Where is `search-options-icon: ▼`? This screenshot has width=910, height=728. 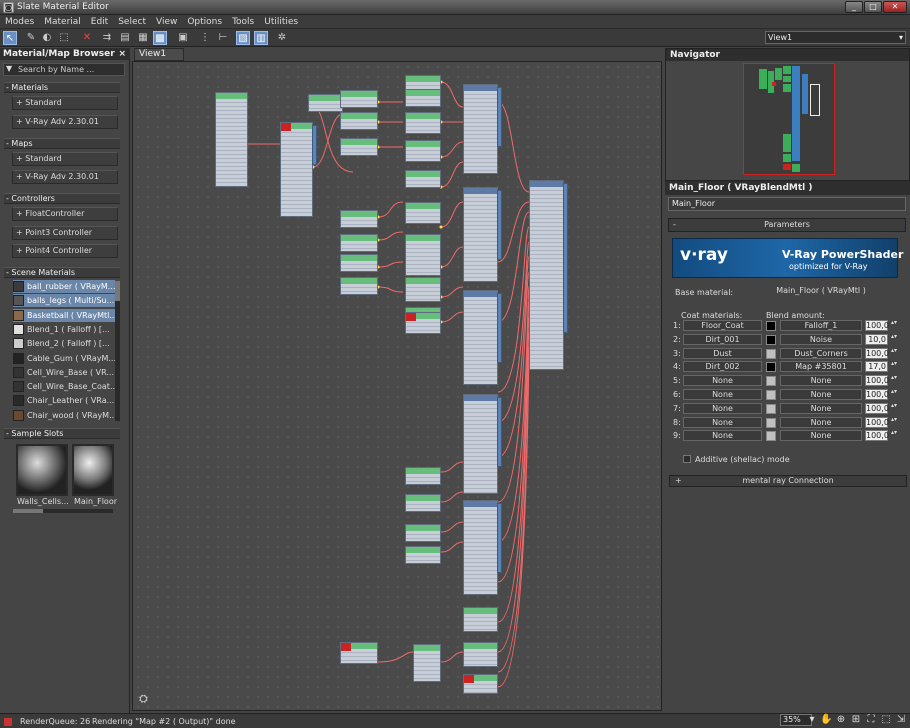
search-options-icon: ▼ is located at coordinates (9, 68).